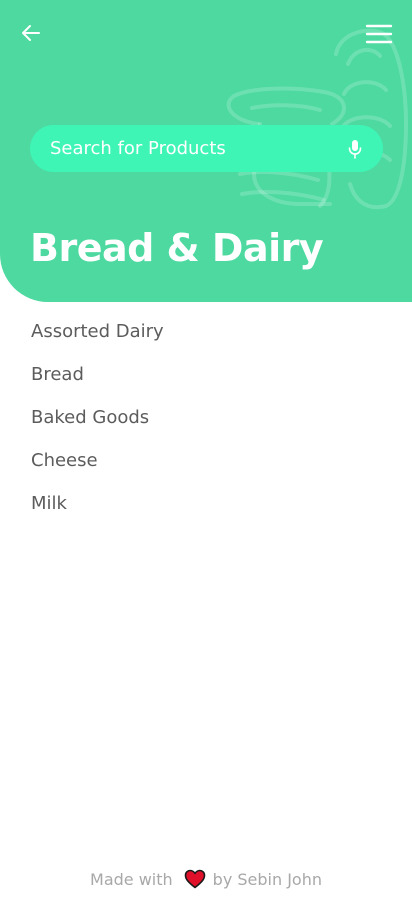  I want to click on microphone-icon, so click(355, 149).